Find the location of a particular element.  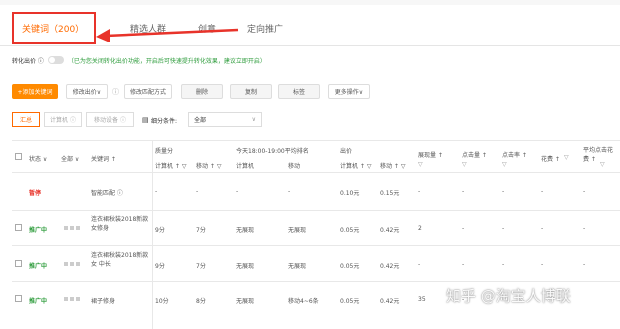

header-quality-mobile: 移动 ↑ ▽ is located at coordinates (208, 165).